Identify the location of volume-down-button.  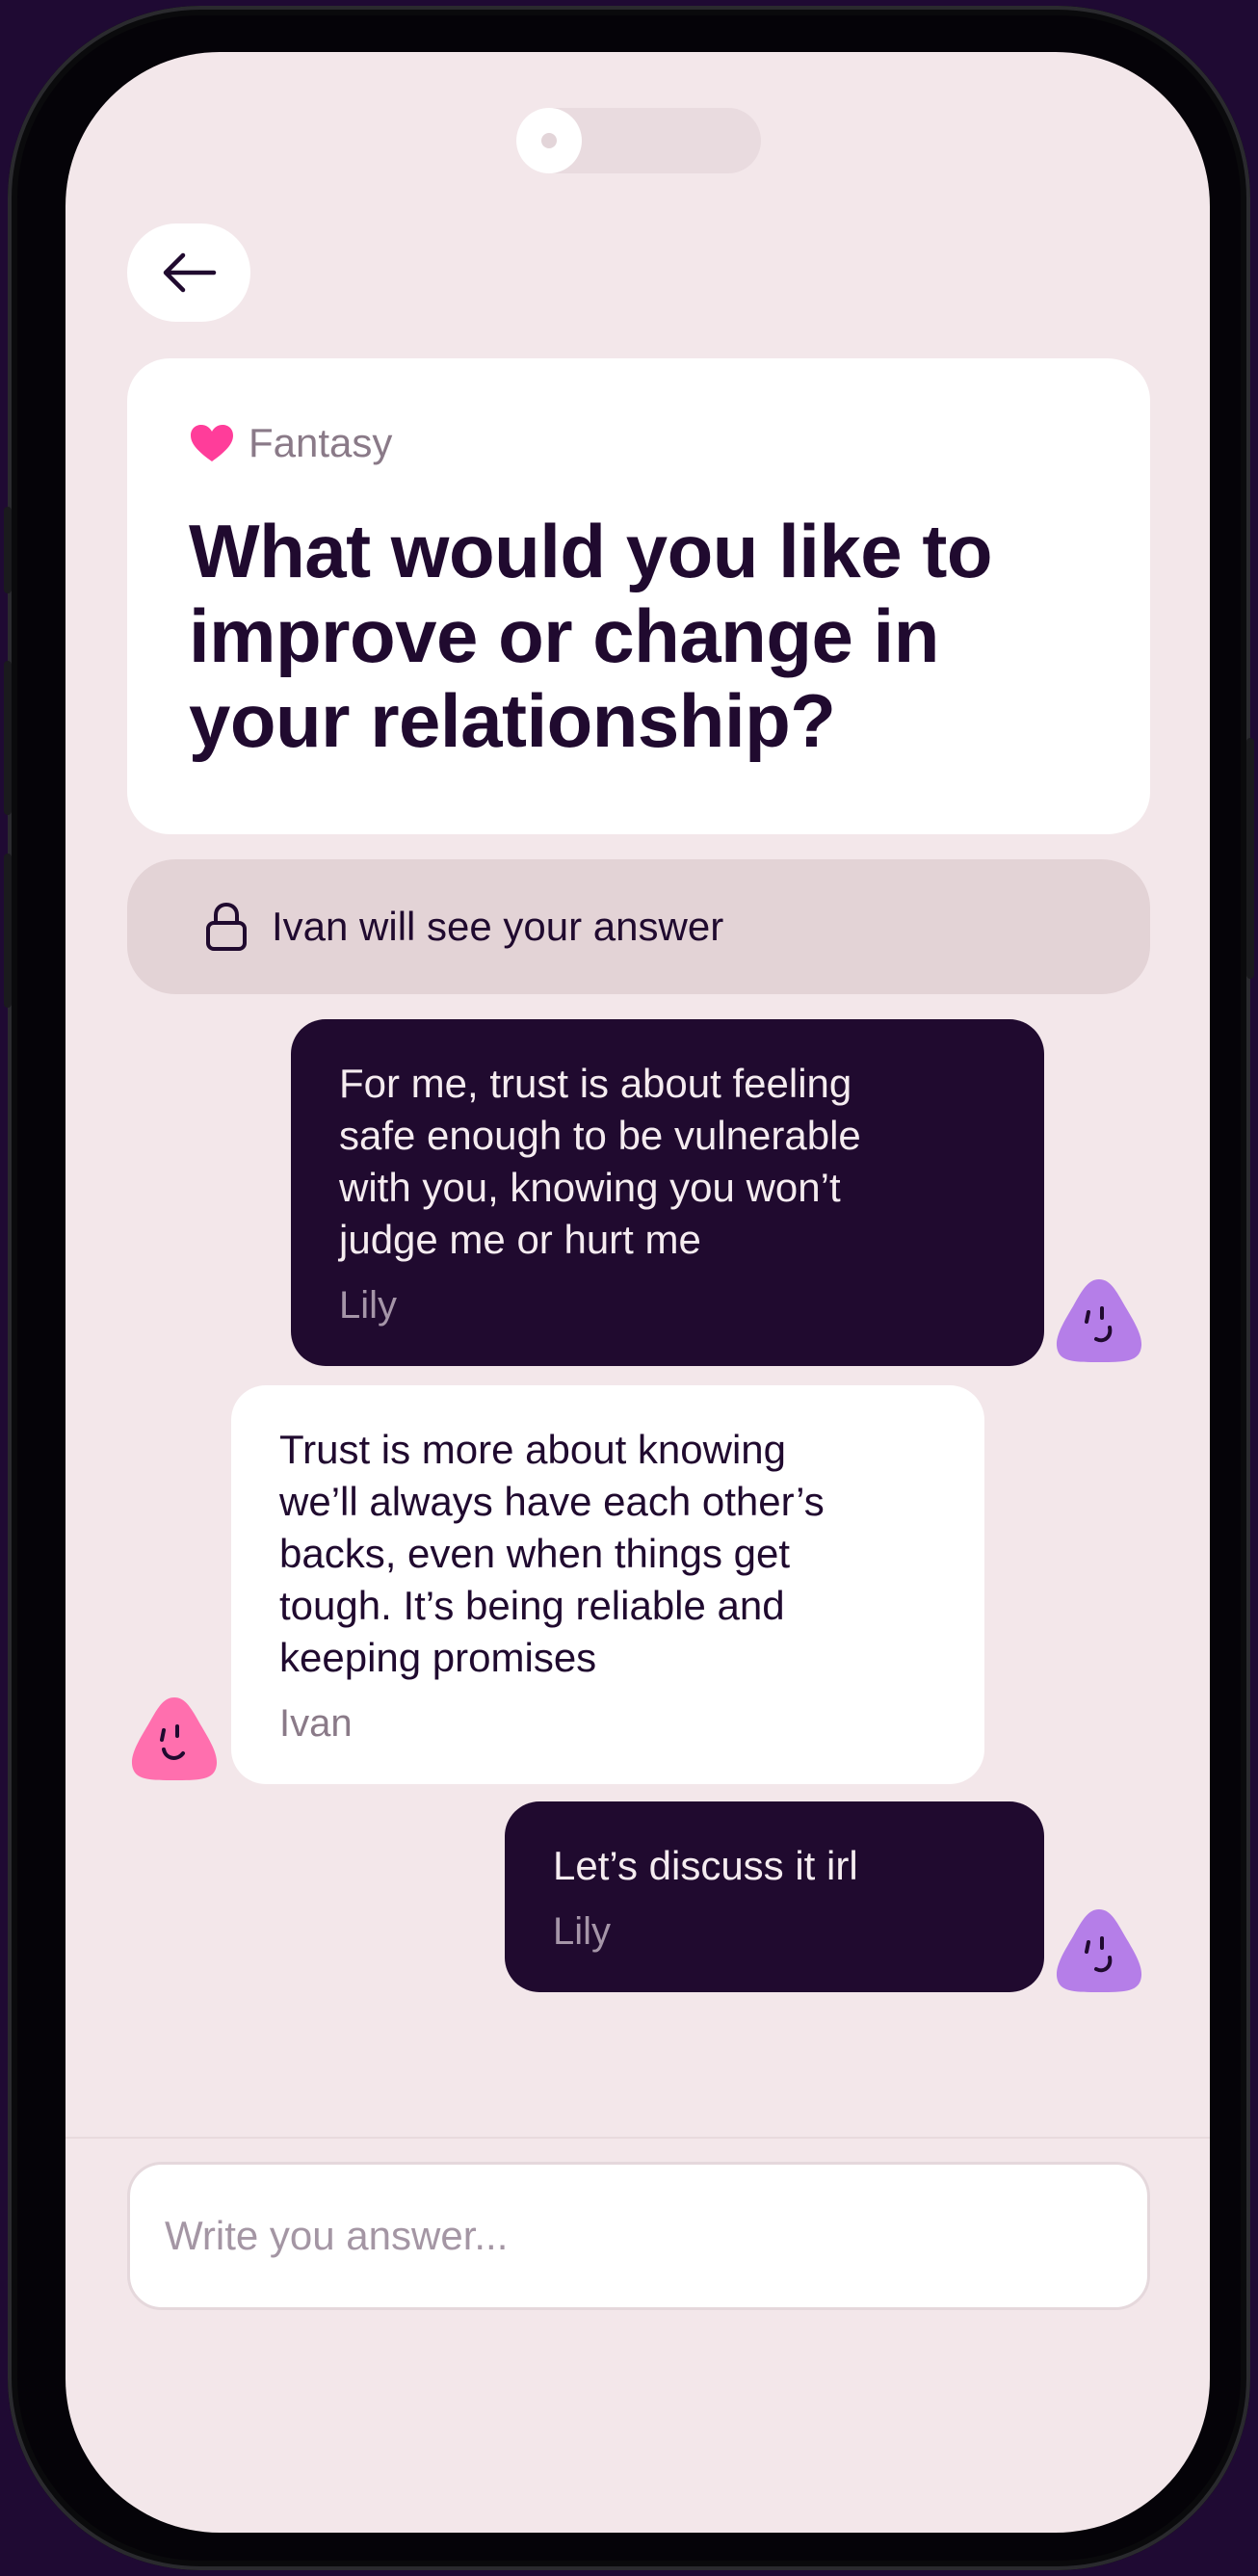
(8, 931).